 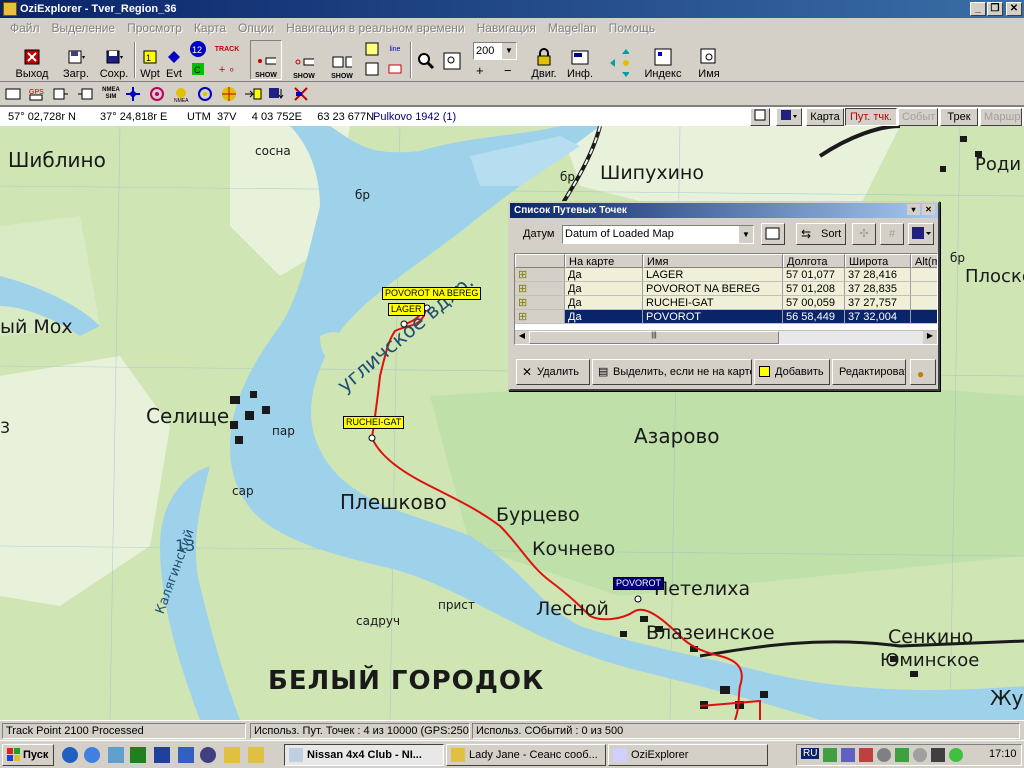 I want to click on index-button: Индекс, so click(x=663, y=60).